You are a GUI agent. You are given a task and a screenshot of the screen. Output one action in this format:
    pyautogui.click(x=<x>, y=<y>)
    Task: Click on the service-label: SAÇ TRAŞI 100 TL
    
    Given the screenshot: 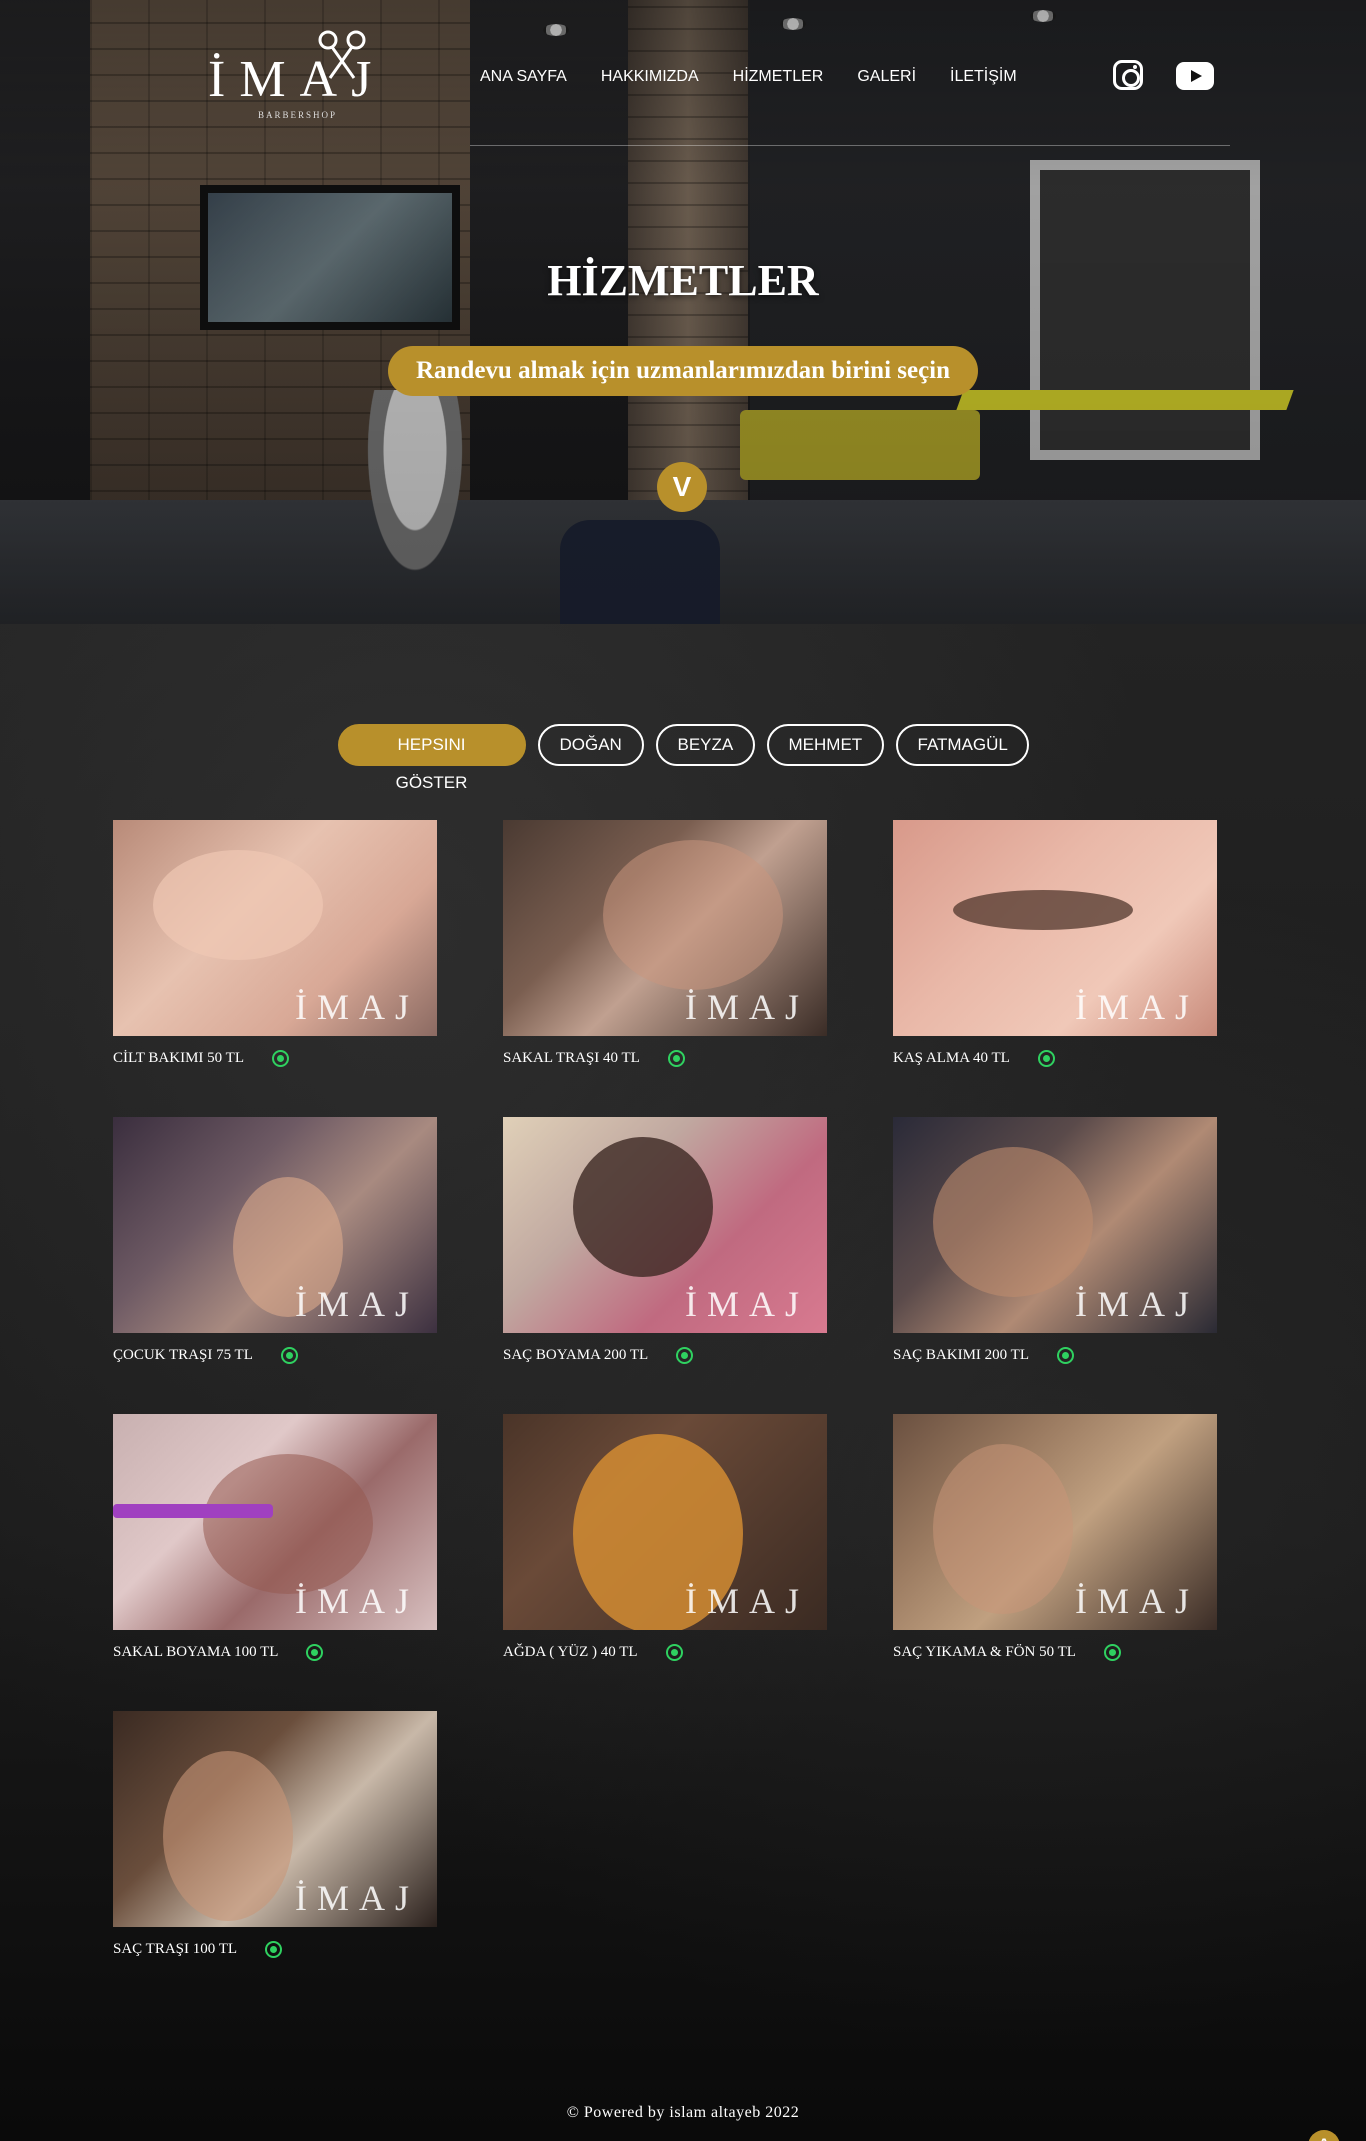 What is the action you would take?
    pyautogui.click(x=175, y=1948)
    